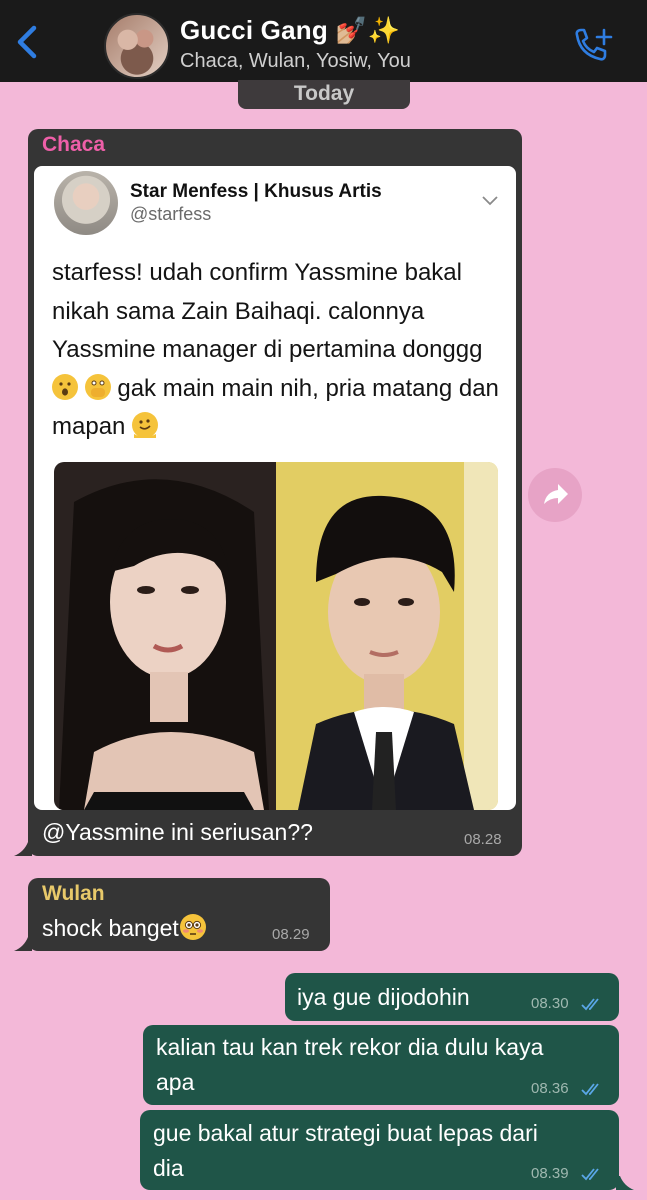  I want to click on group-avatar, so click(137, 46).